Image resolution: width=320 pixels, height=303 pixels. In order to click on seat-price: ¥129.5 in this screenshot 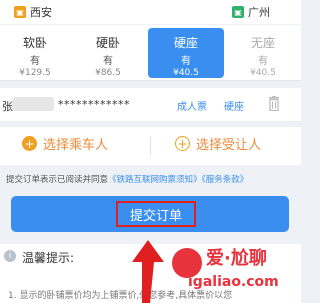, I will do `click(35, 73)`.